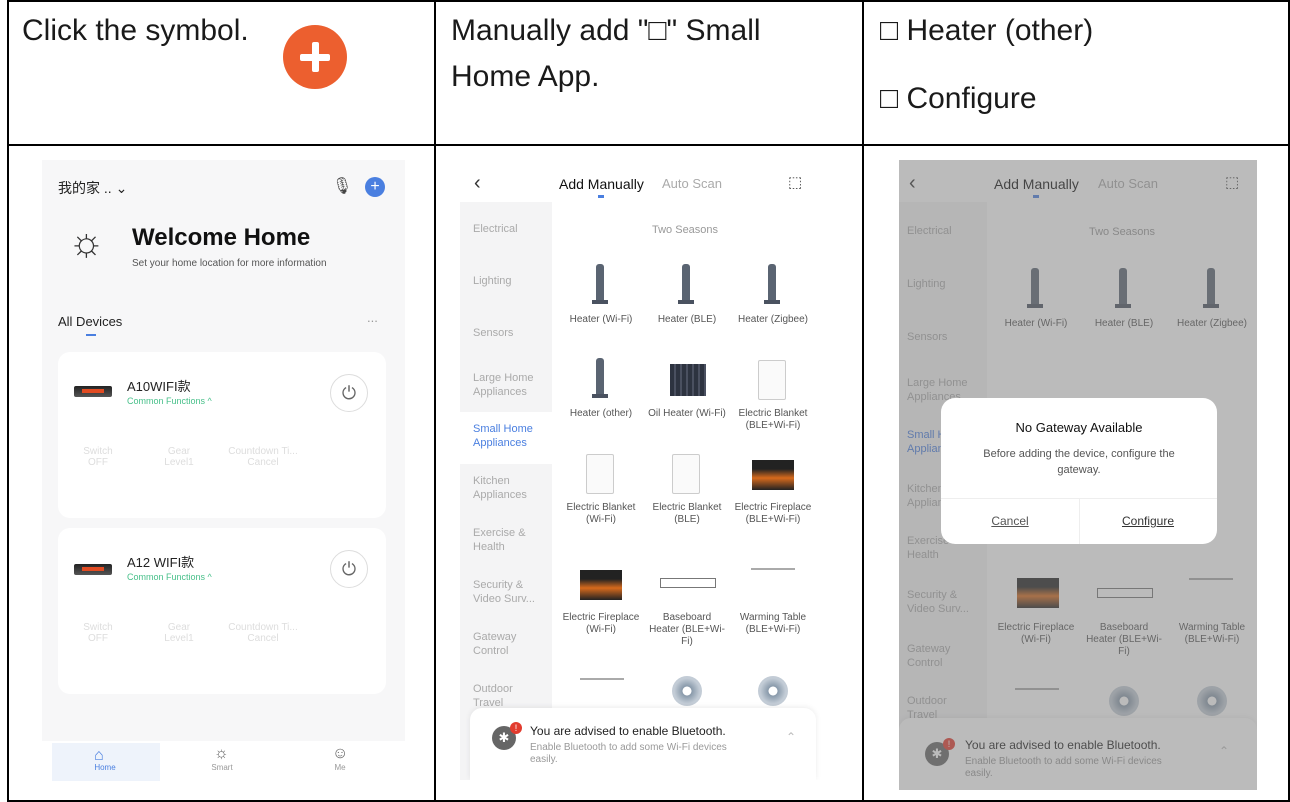 This screenshot has width=1290, height=802. Describe the element at coordinates (687, 414) in the screenshot. I see `device-item: Oil Heater (Wi-Fi)` at that location.